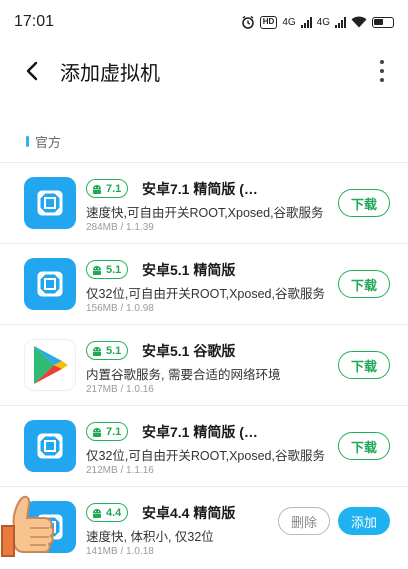 The height and width of the screenshot is (569, 408). Describe the element at coordinates (114, 512) in the screenshot. I see `version-number: 4.4` at that location.